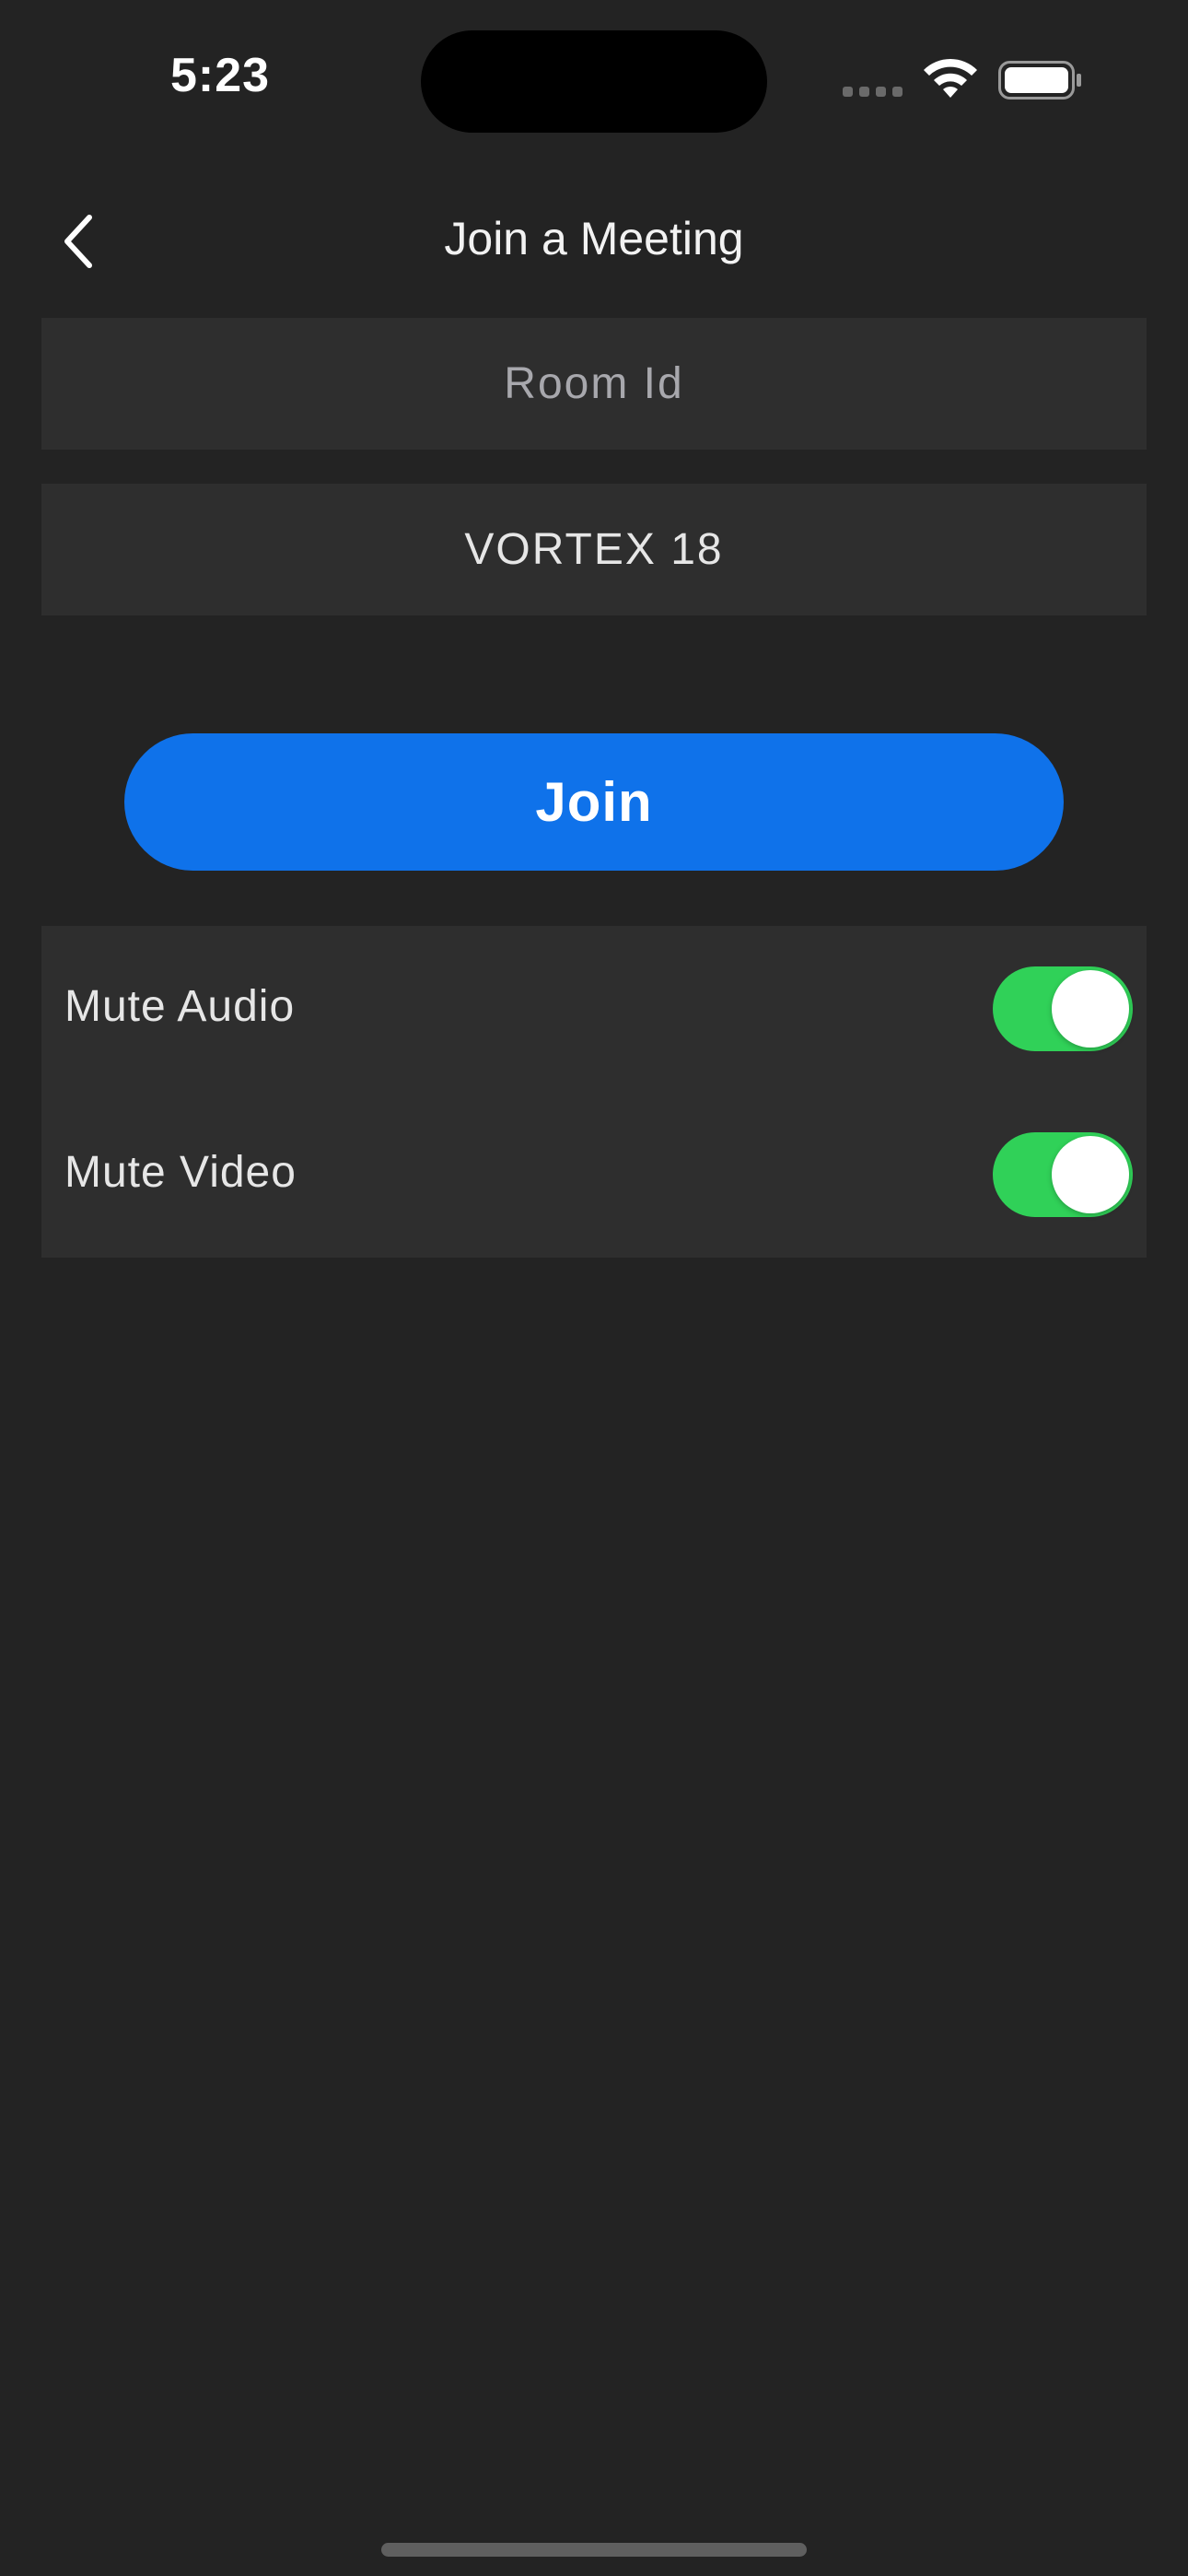 This screenshot has width=1188, height=2576. I want to click on home-indicator, so click(594, 2550).